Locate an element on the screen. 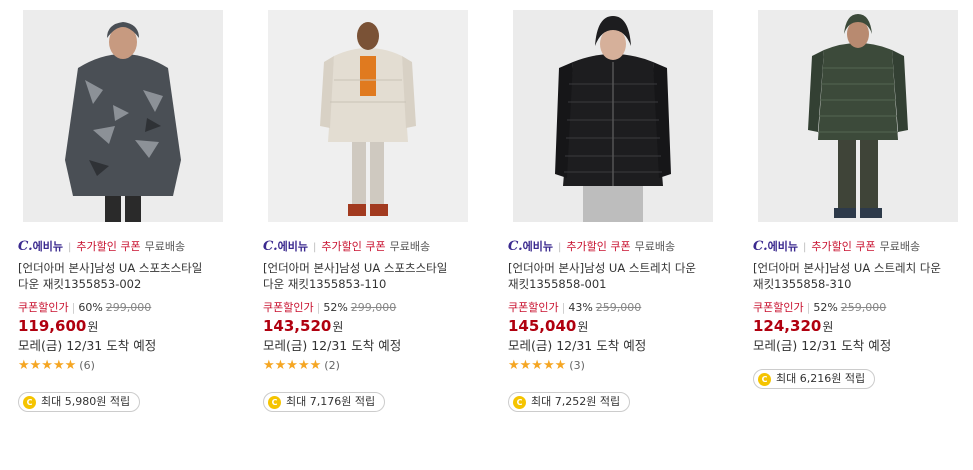  sale-price: 119,600원 is located at coordinates (58, 326).